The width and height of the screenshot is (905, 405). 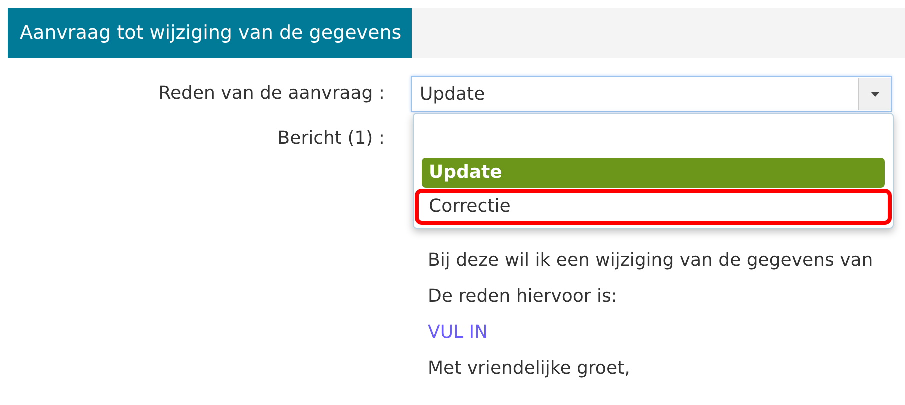 What do you see at coordinates (530, 369) in the screenshot?
I see `message-text: Met vriendelijke groet,` at bounding box center [530, 369].